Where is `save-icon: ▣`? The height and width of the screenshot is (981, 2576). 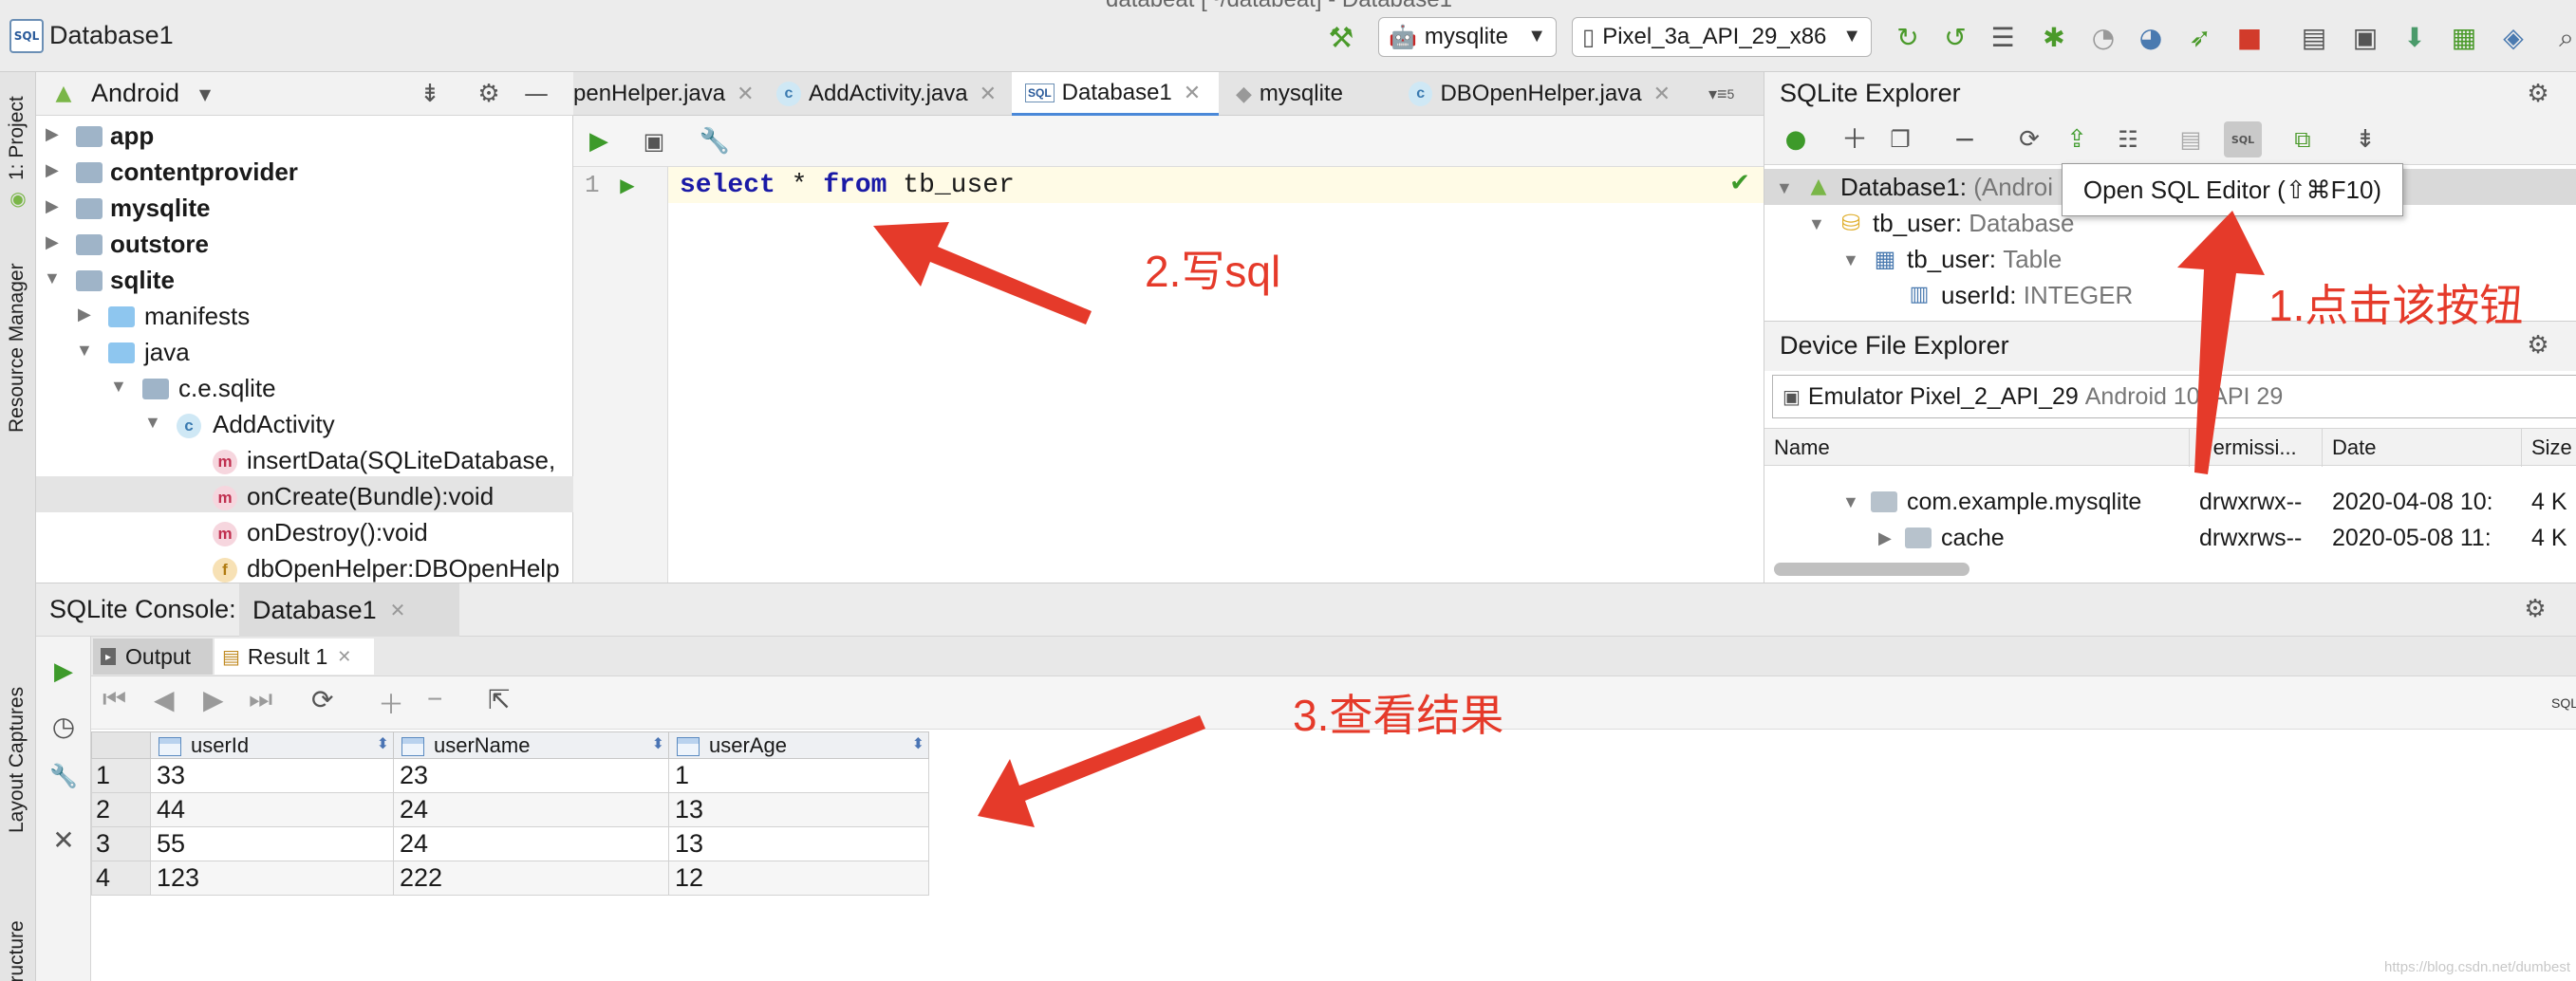 save-icon: ▣ is located at coordinates (654, 141).